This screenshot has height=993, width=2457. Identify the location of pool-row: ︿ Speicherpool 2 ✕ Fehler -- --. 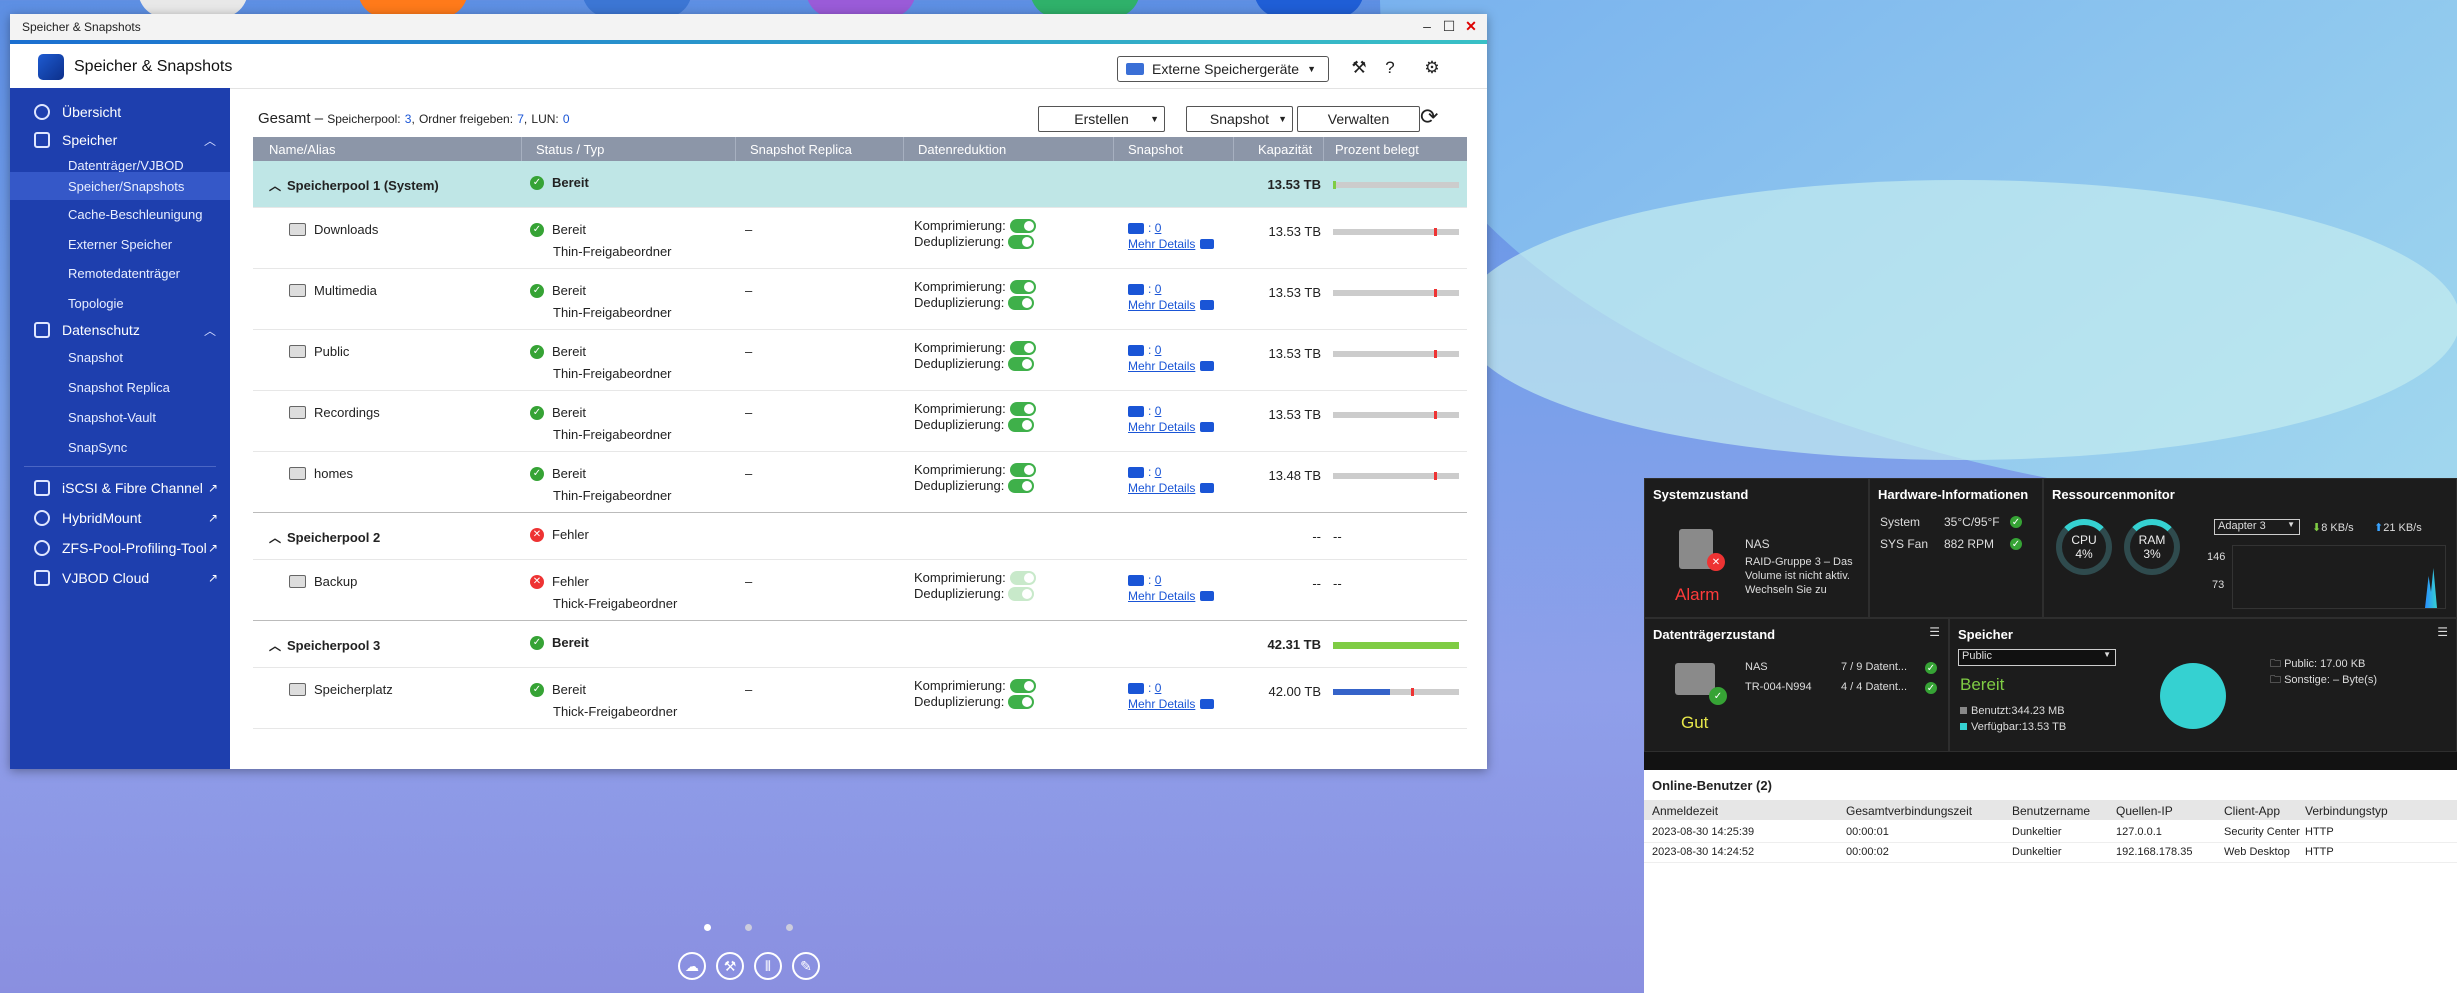
(860, 536).